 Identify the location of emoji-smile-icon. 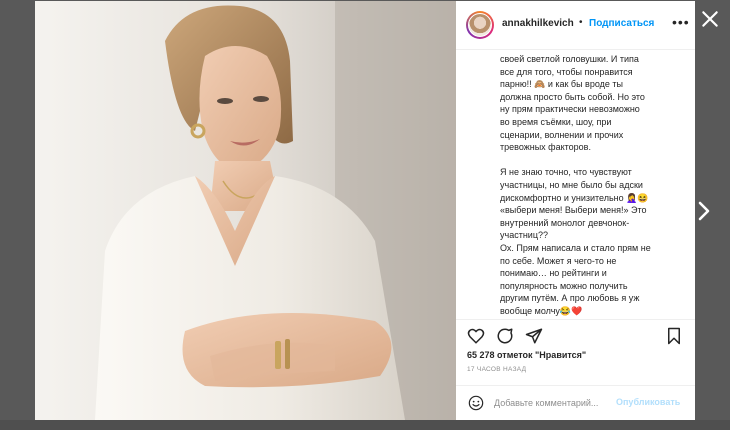
(476, 403).